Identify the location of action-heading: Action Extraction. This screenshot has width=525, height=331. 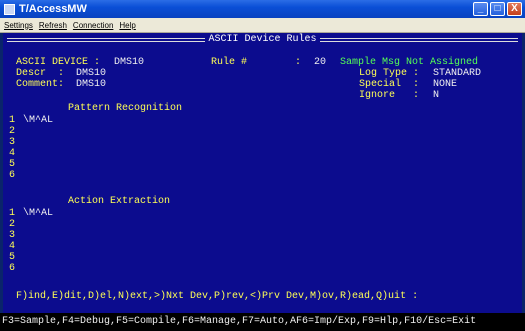
(119, 201).